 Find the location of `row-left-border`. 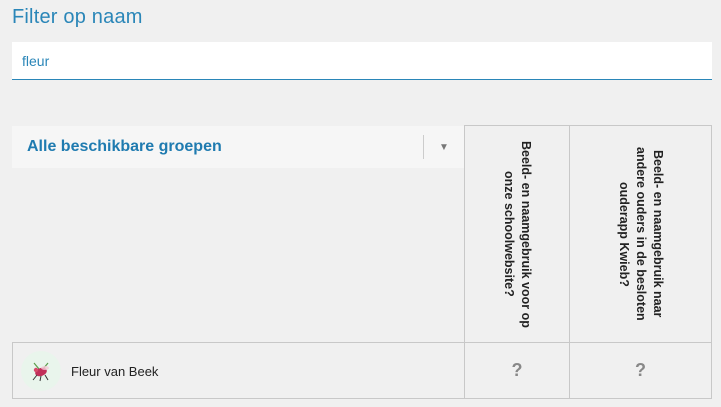

row-left-border is located at coordinates (12, 370).